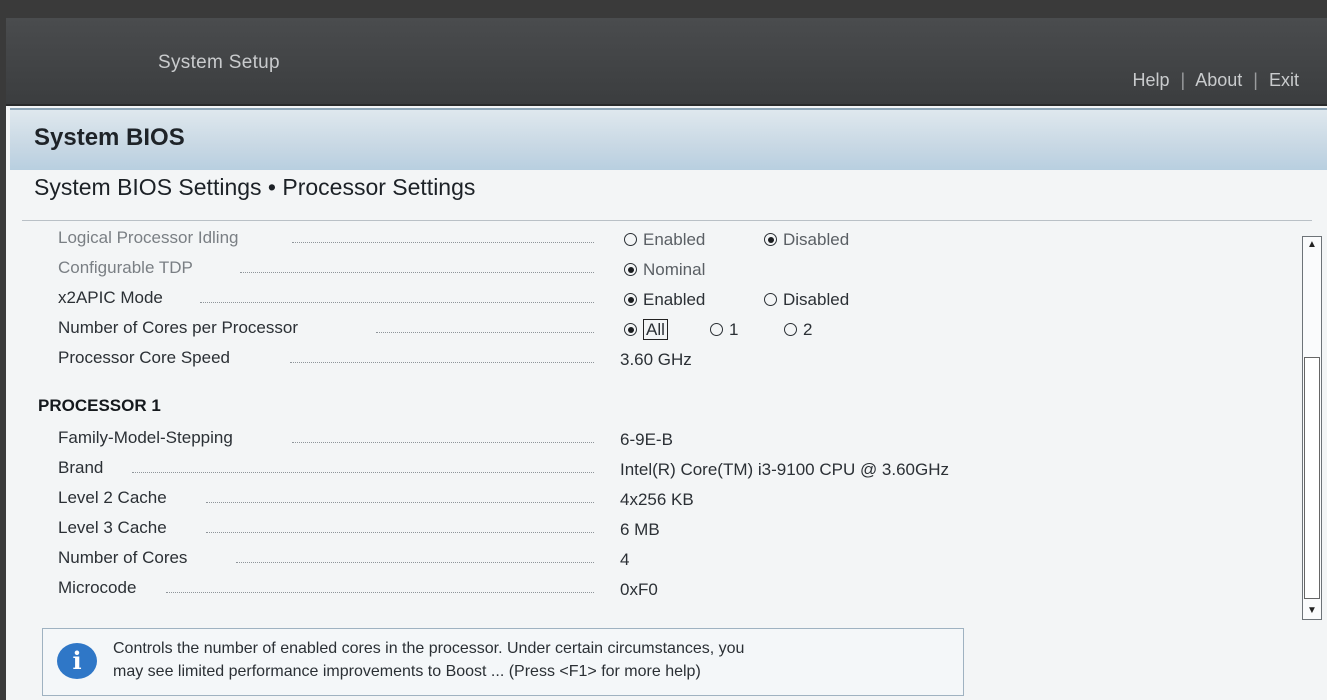 Image resolution: width=1327 pixels, height=700 pixels. What do you see at coordinates (97, 587) in the screenshot?
I see `info-label: Microcode` at bounding box center [97, 587].